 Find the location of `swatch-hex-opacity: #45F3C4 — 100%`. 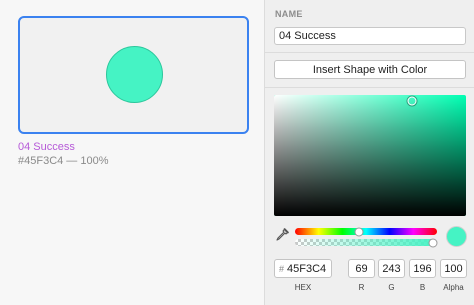

swatch-hex-opacity: #45F3C4 — 100% is located at coordinates (63, 161).